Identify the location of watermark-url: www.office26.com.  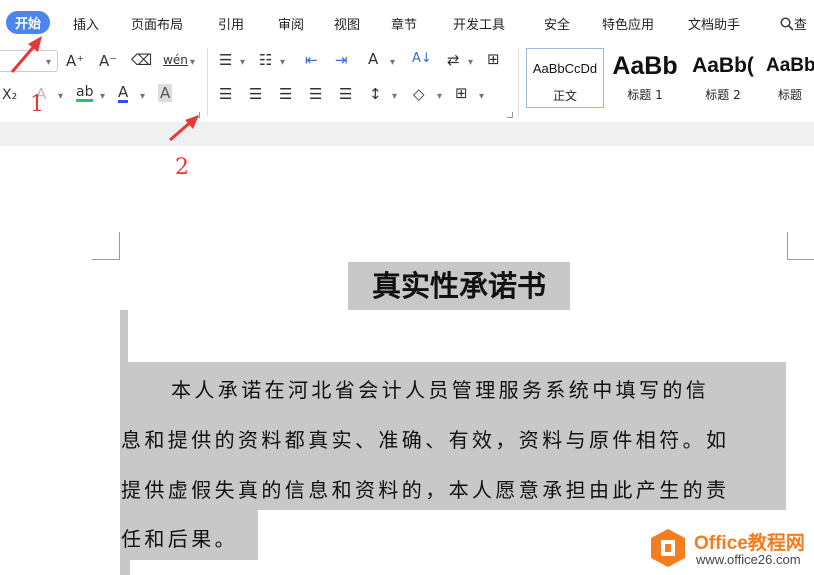
(748, 559).